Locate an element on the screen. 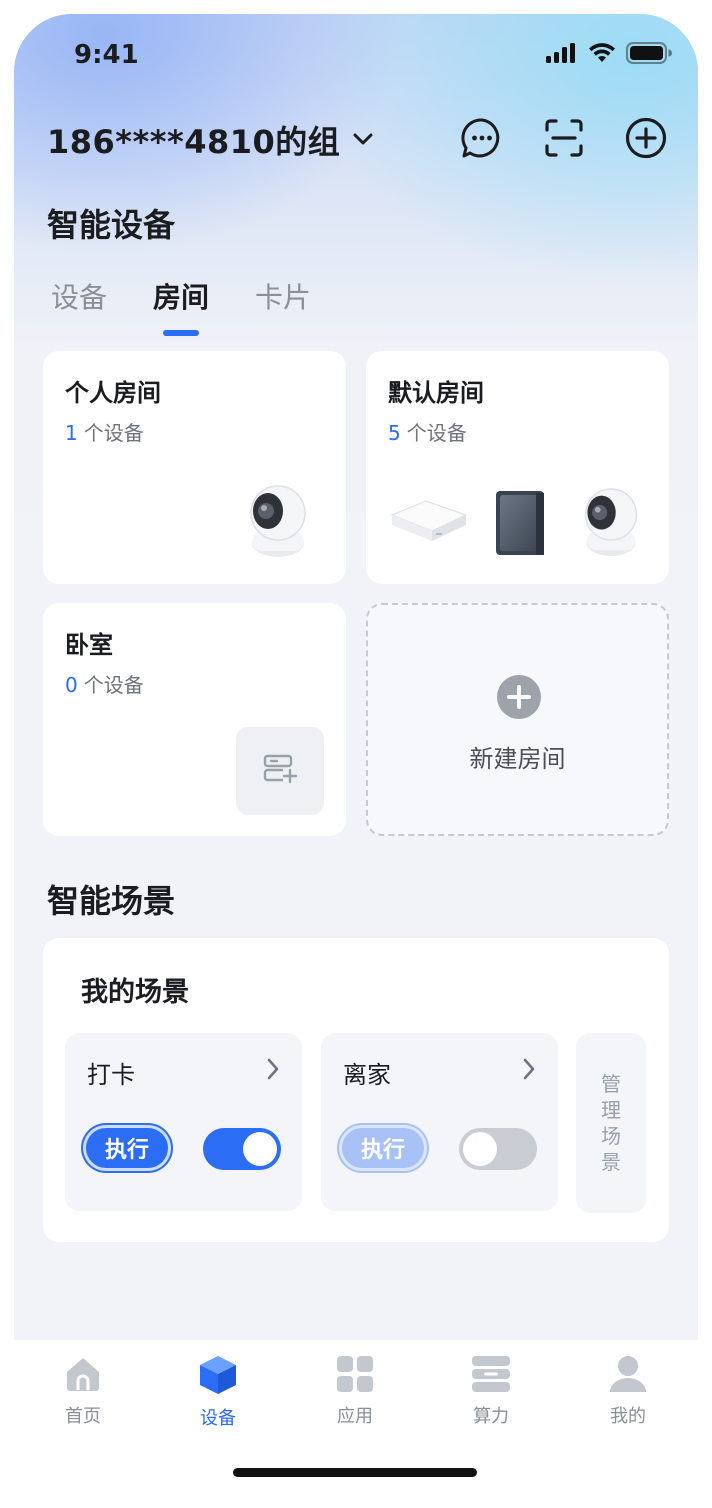  new-room-card: 新建房间 is located at coordinates (517, 719).